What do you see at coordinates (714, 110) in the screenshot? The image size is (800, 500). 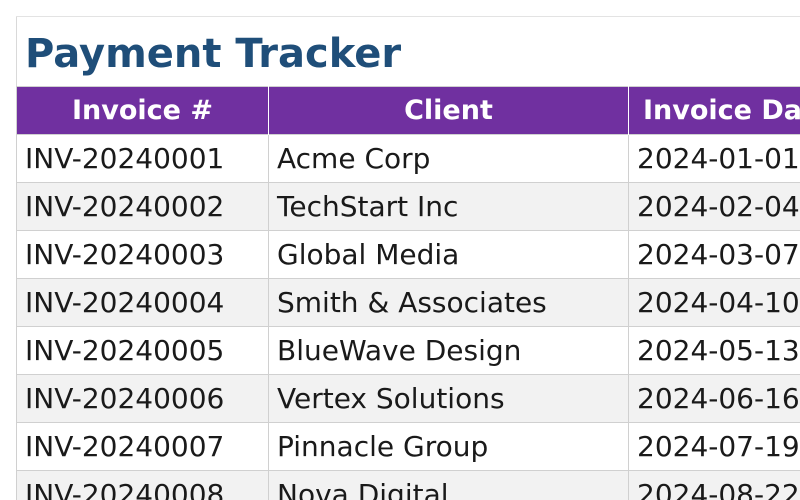 I see `header-invoice-date: Invoice Da` at bounding box center [714, 110].